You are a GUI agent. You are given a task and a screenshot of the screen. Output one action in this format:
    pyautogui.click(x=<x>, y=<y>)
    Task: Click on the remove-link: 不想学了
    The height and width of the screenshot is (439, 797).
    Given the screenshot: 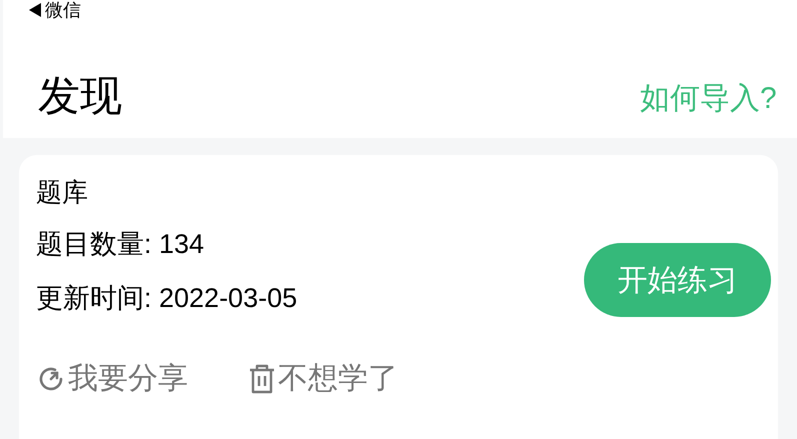 What is the action you would take?
    pyautogui.click(x=338, y=379)
    